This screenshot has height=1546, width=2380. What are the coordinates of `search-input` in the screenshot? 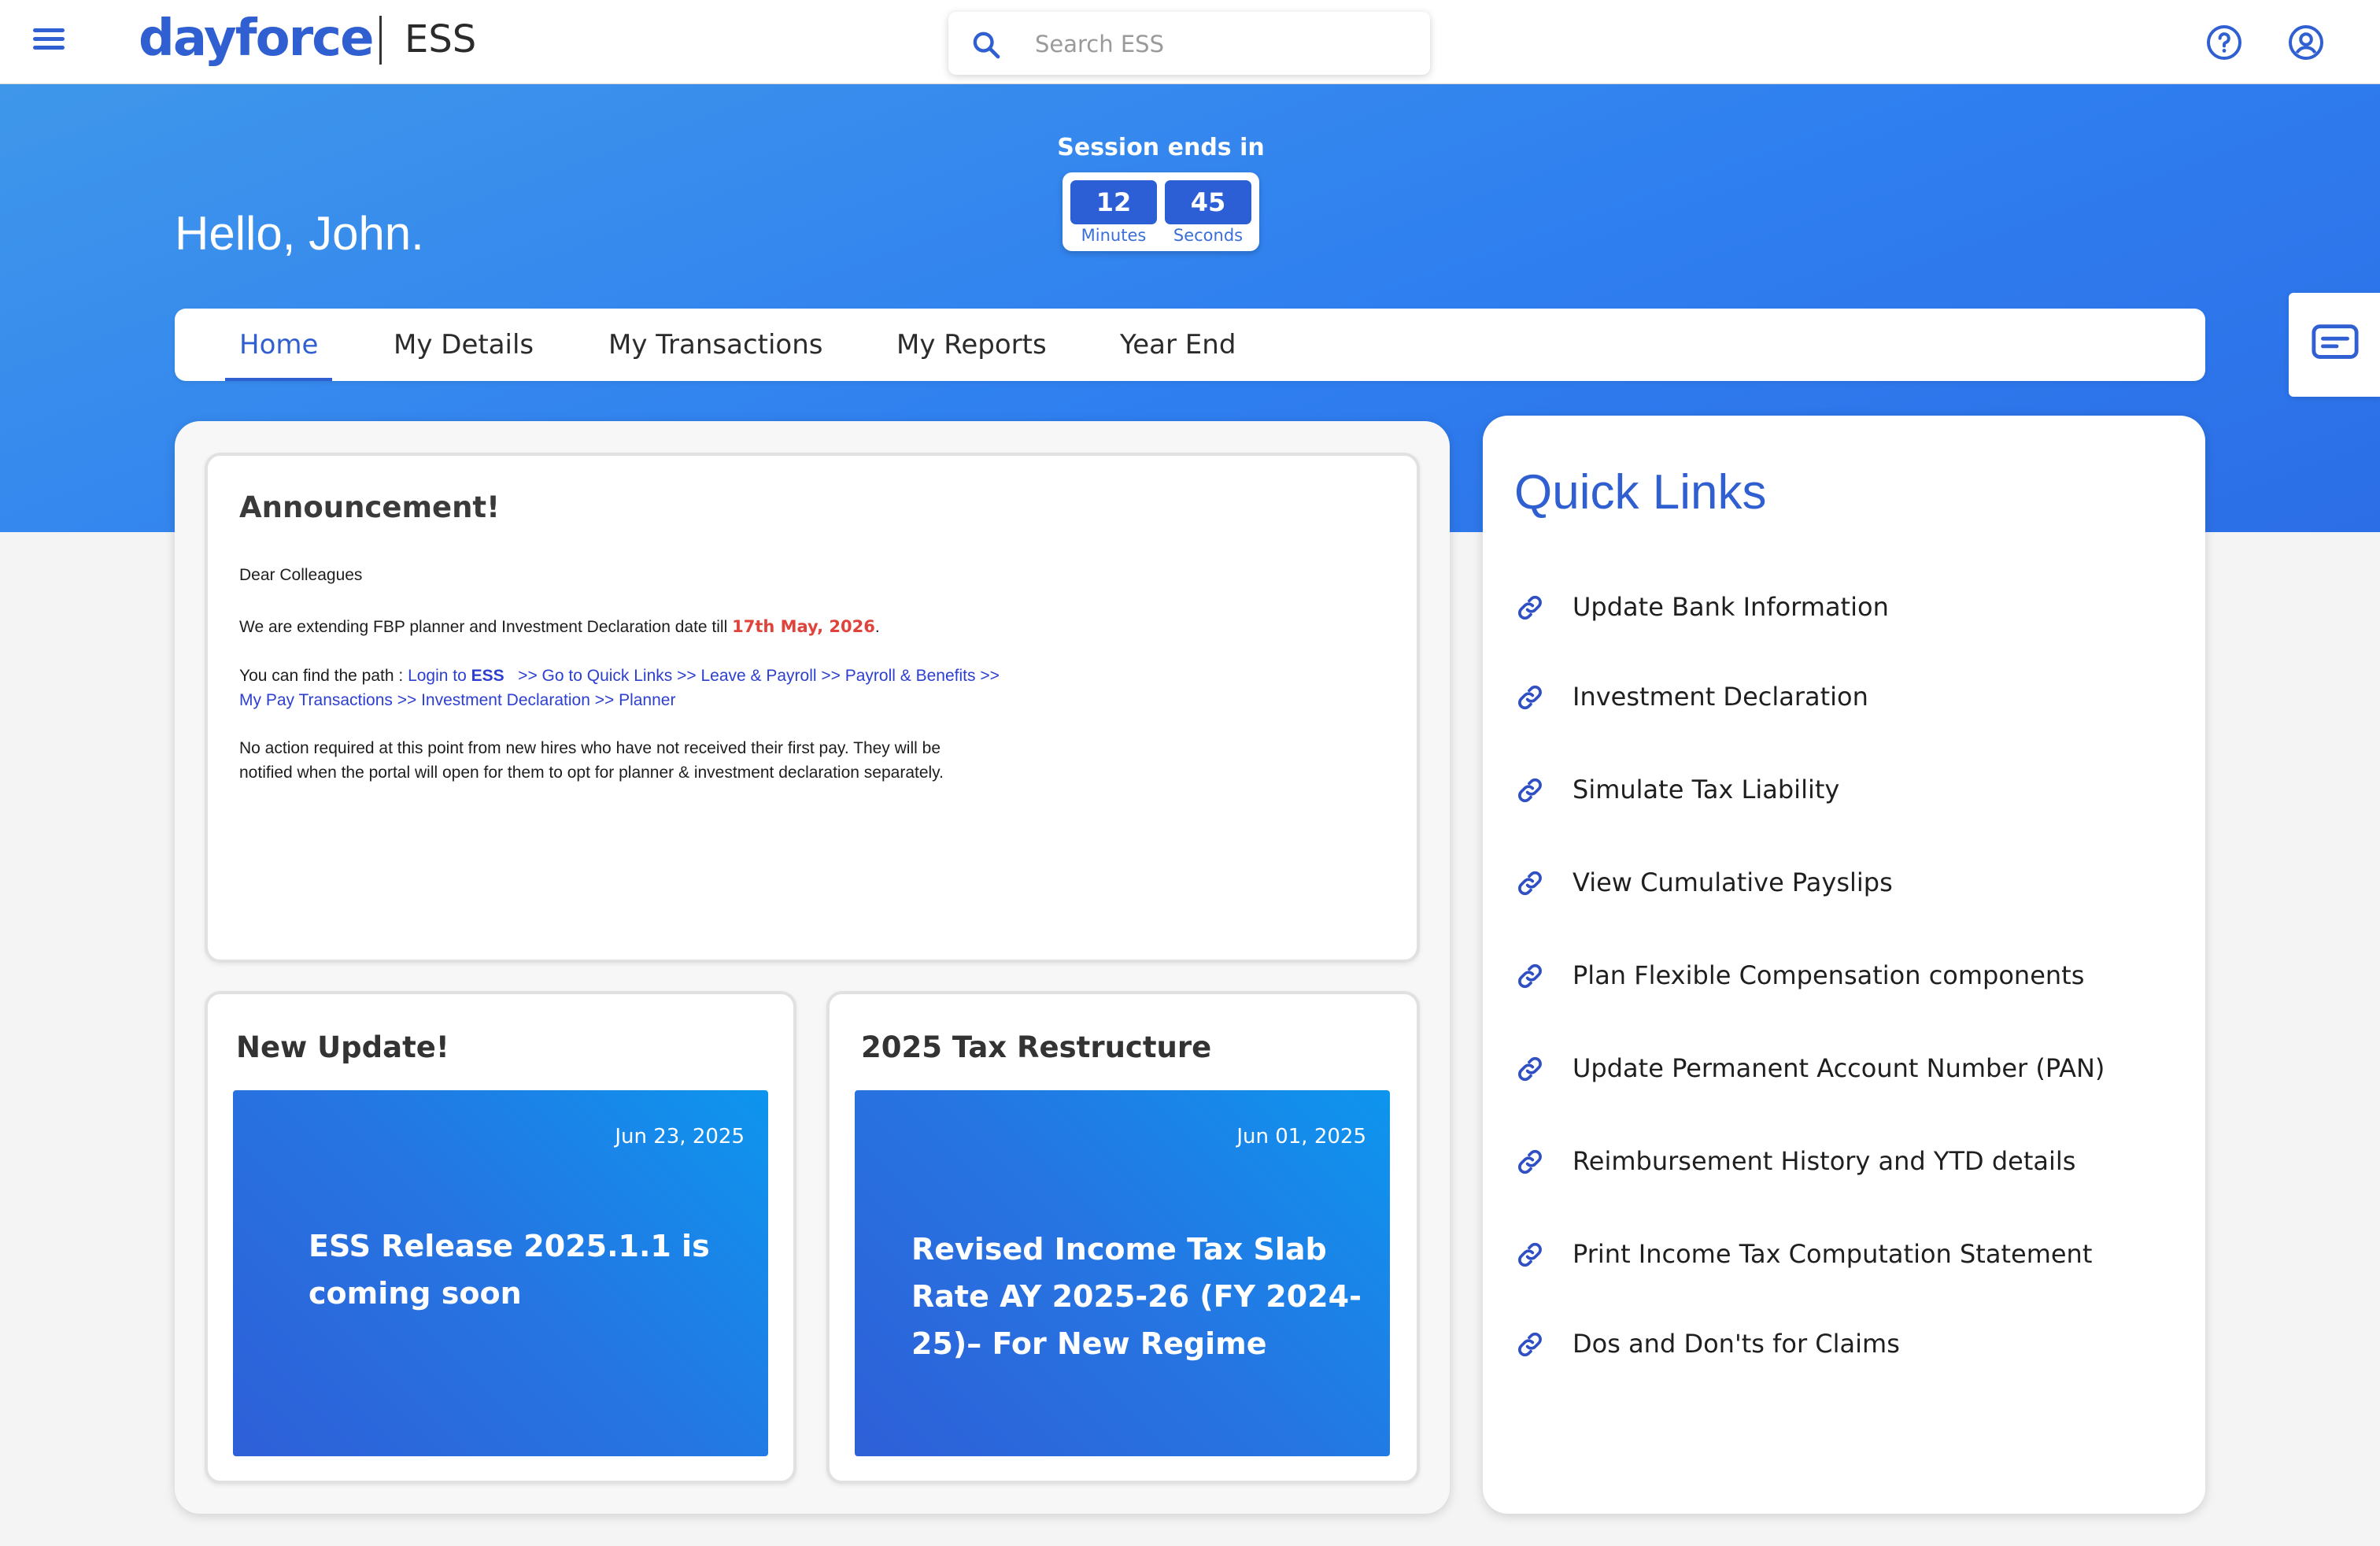 It's located at (1223, 44).